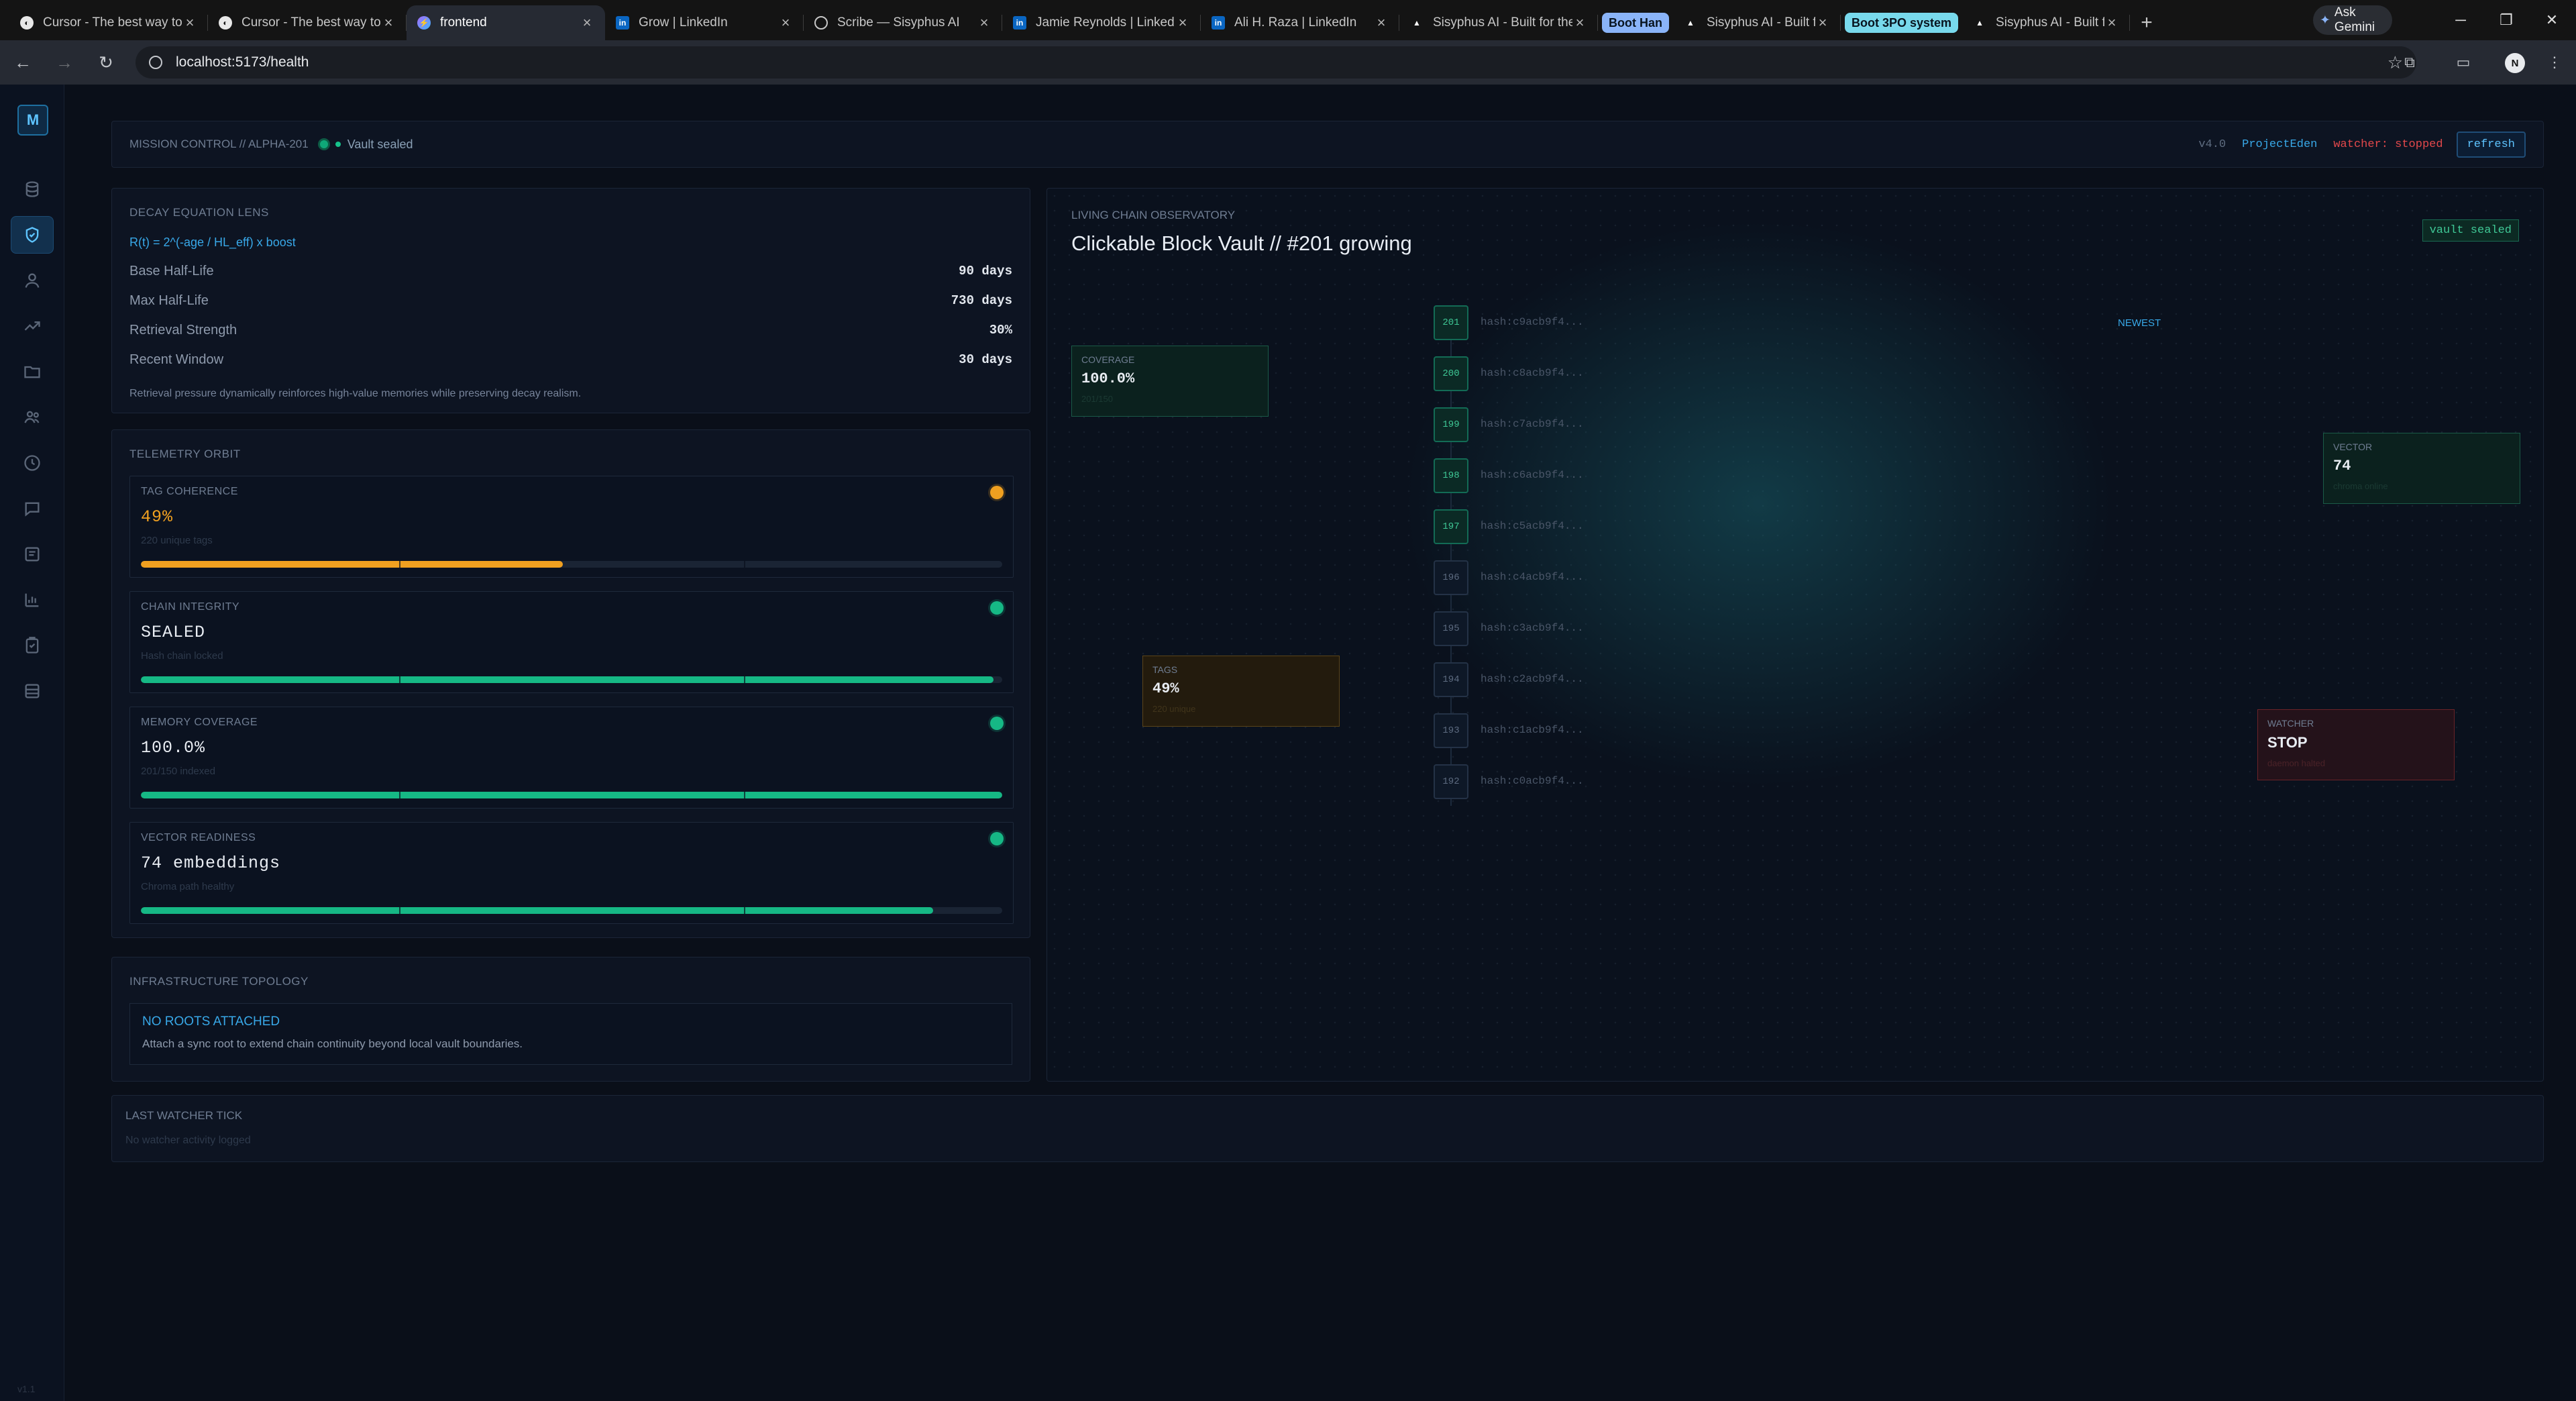  Describe the element at coordinates (2279, 144) in the screenshot. I see `project-name: ProjectEden` at that location.